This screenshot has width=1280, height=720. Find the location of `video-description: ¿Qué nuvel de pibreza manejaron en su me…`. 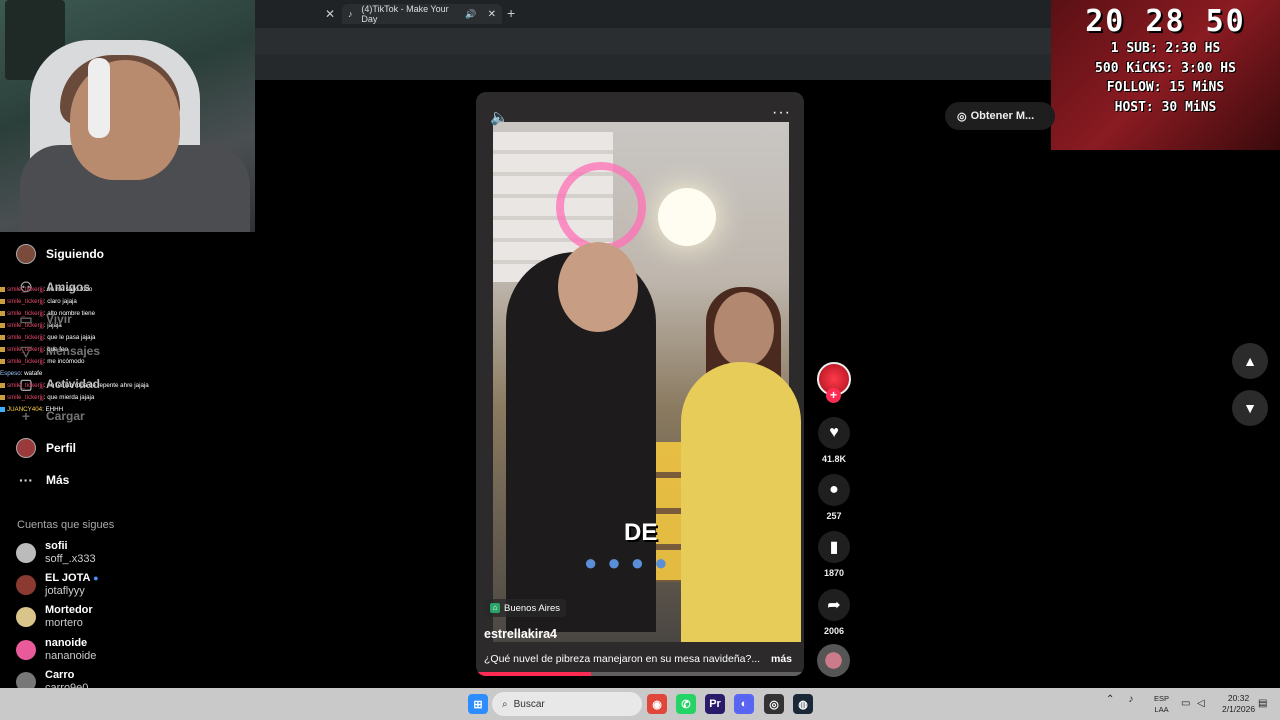

video-description: ¿Qué nuvel de pibreza manejaron en su me… is located at coordinates (622, 659).